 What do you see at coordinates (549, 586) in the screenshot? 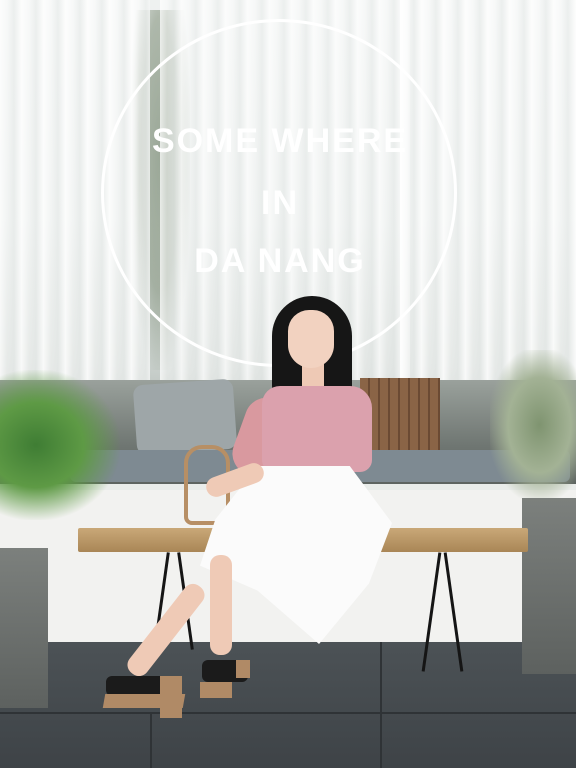
I see `concrete-planter-right` at bounding box center [549, 586].